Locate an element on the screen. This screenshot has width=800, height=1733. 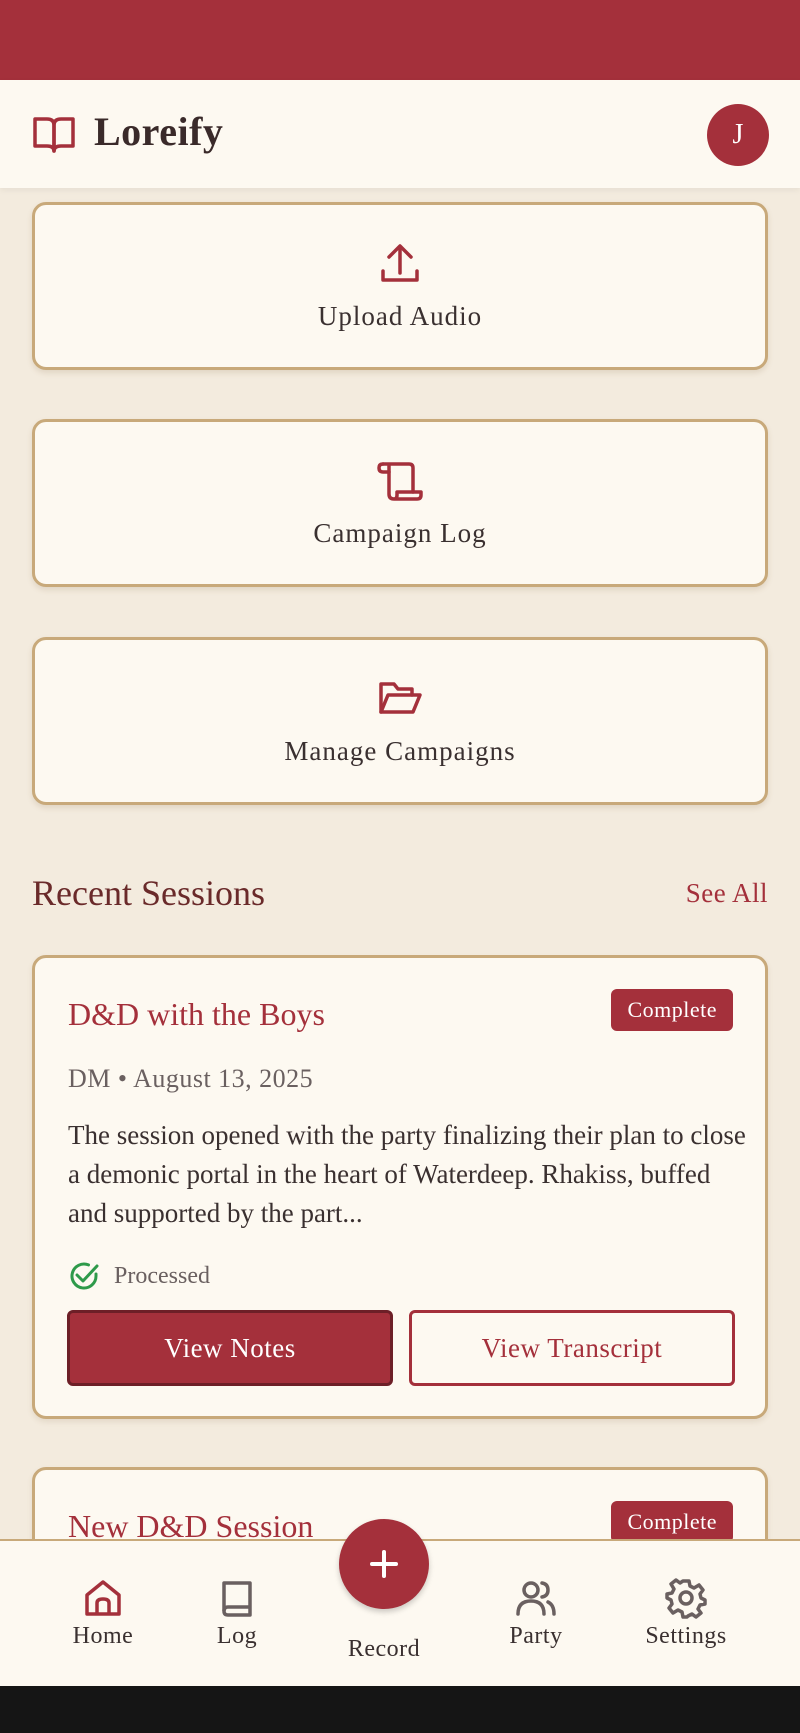
view-transcript-button: View Transcript is located at coordinates (572, 1348).